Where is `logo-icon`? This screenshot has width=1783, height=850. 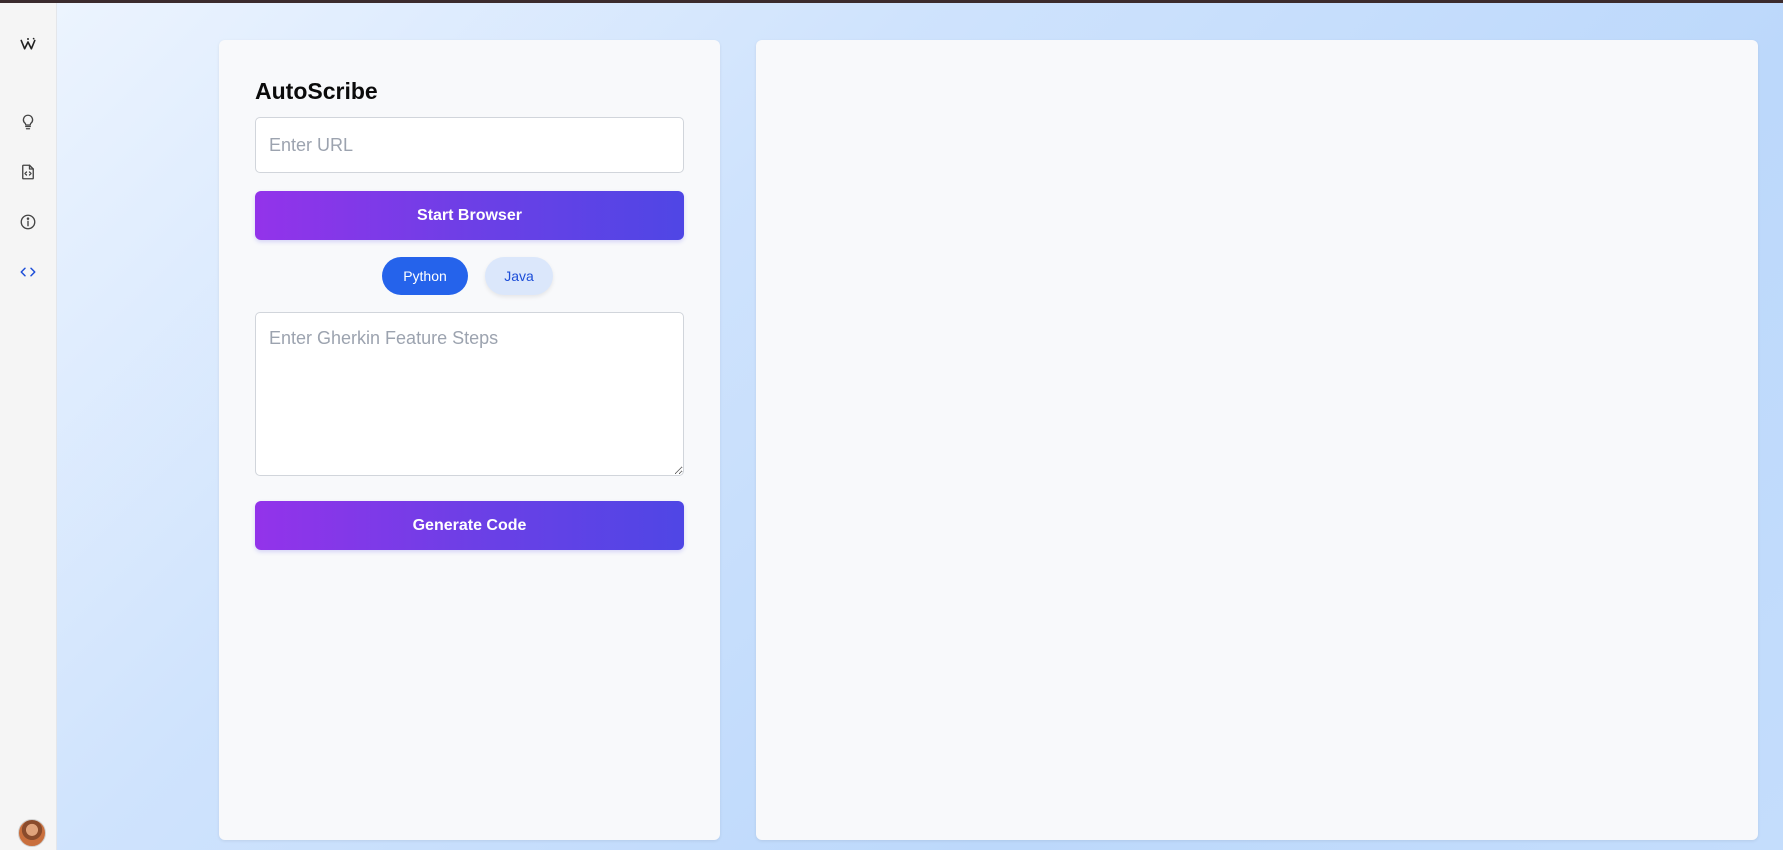
logo-icon is located at coordinates (28, 45).